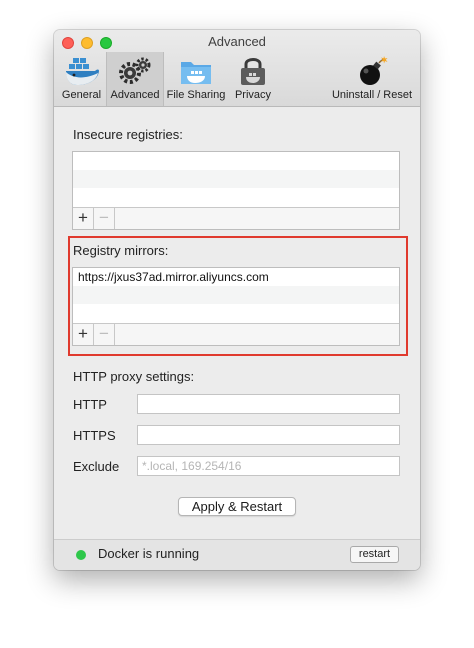  What do you see at coordinates (81, 555) in the screenshot?
I see `status-indicator-icon` at bounding box center [81, 555].